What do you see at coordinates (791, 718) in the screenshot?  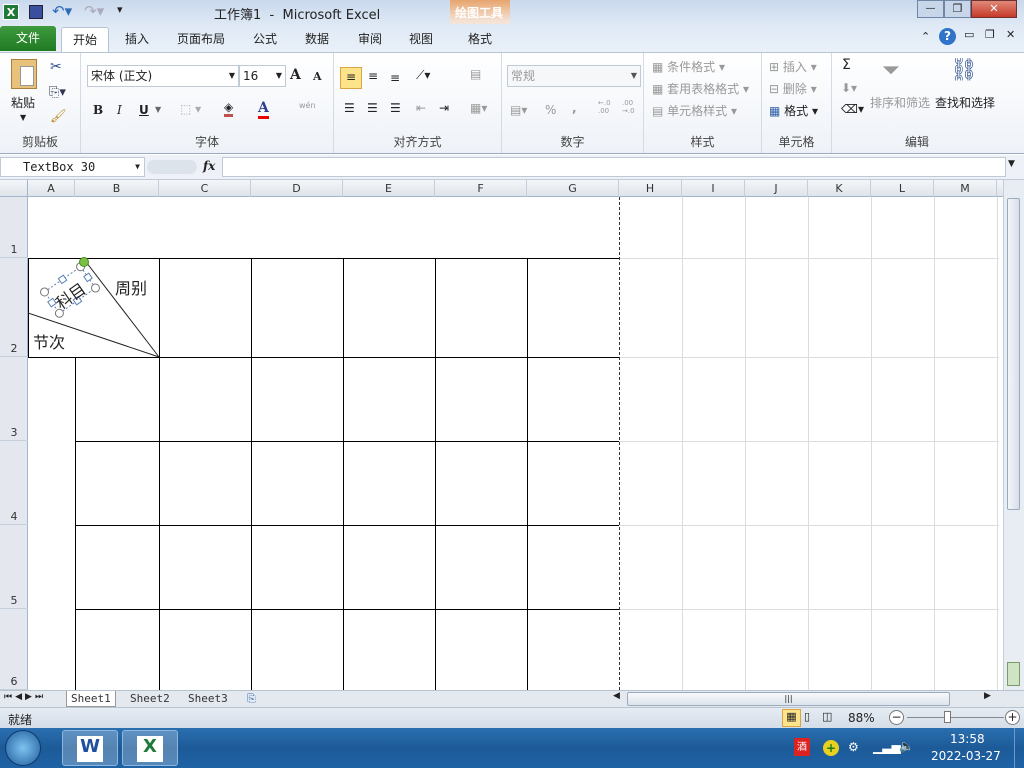 I see `normal-view-button: ▦` at bounding box center [791, 718].